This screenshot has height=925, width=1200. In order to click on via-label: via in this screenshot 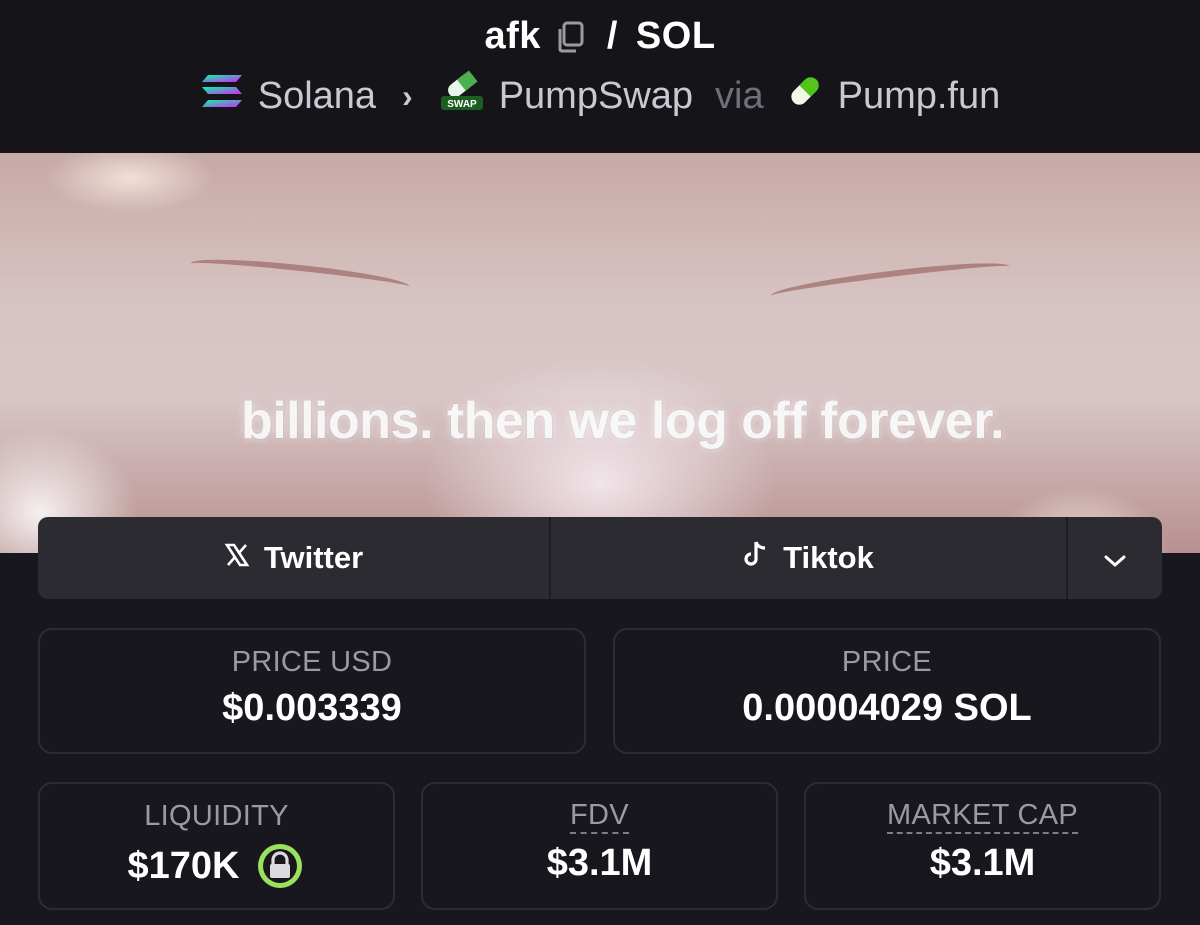, I will do `click(739, 95)`.